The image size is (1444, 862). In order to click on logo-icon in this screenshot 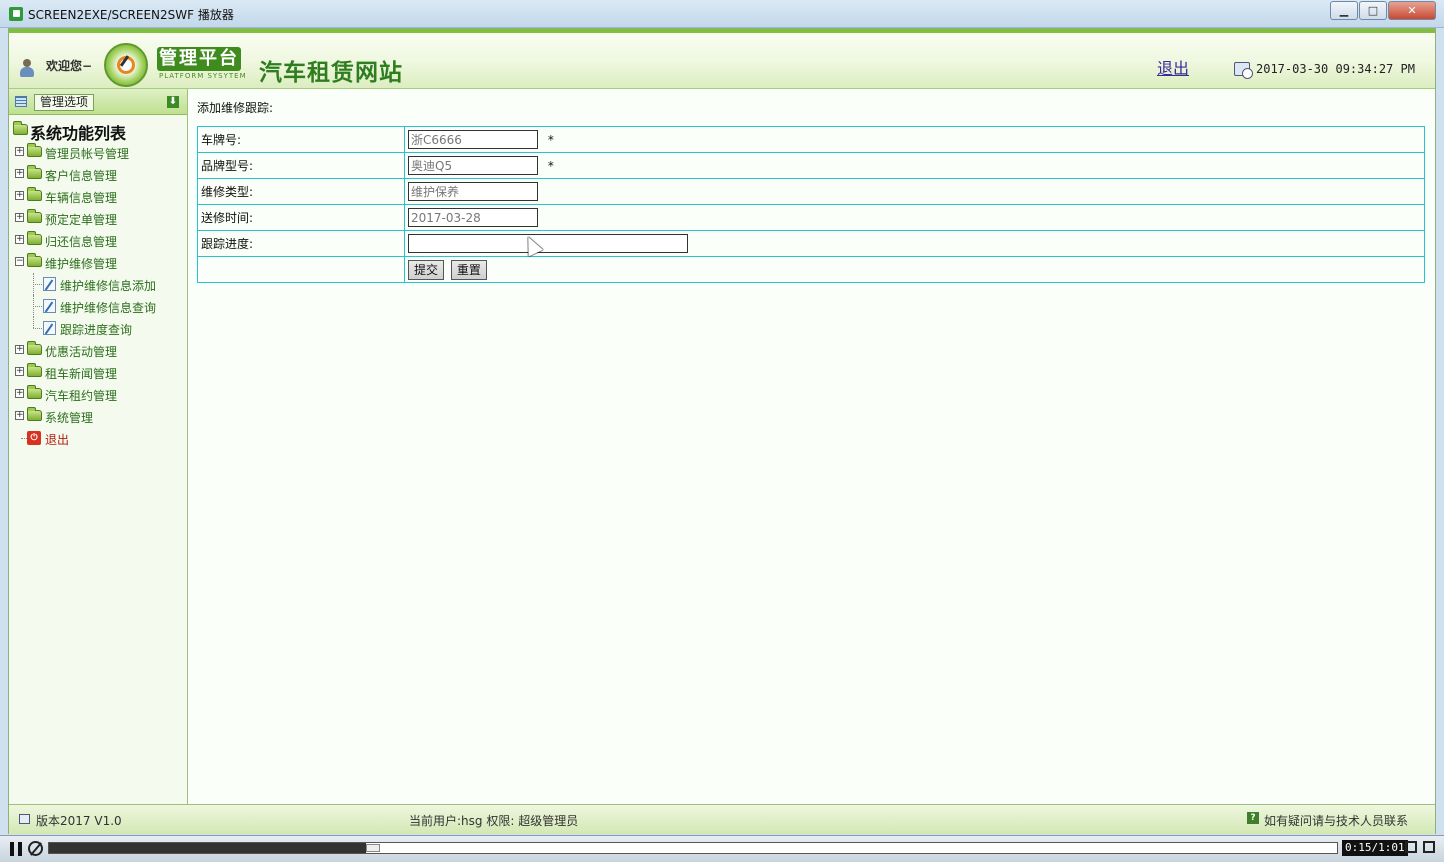, I will do `click(126, 65)`.